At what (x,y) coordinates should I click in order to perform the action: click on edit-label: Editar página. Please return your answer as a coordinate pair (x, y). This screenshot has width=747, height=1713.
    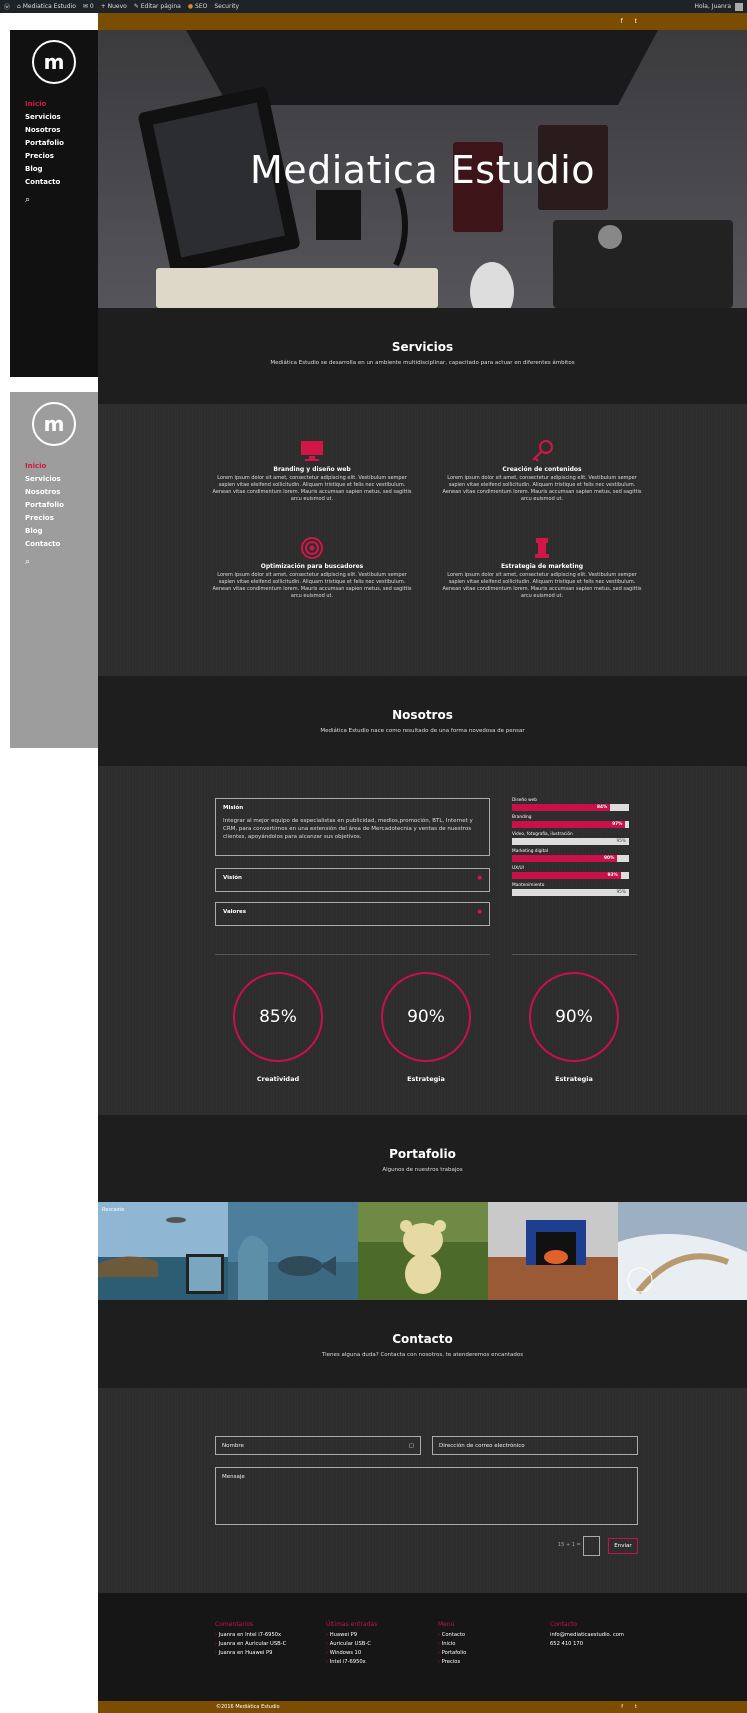
    Looking at the image, I should click on (160, 6).